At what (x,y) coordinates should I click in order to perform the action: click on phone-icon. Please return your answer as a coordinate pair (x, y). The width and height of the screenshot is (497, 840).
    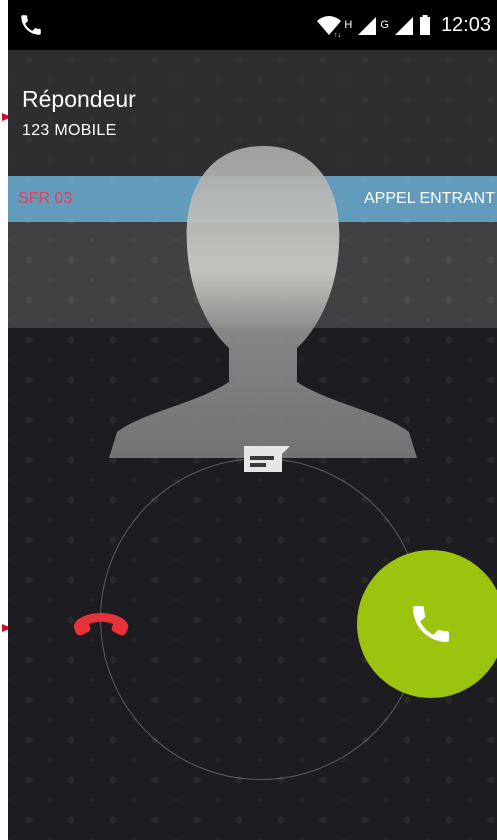
    Looking at the image, I should click on (31, 25).